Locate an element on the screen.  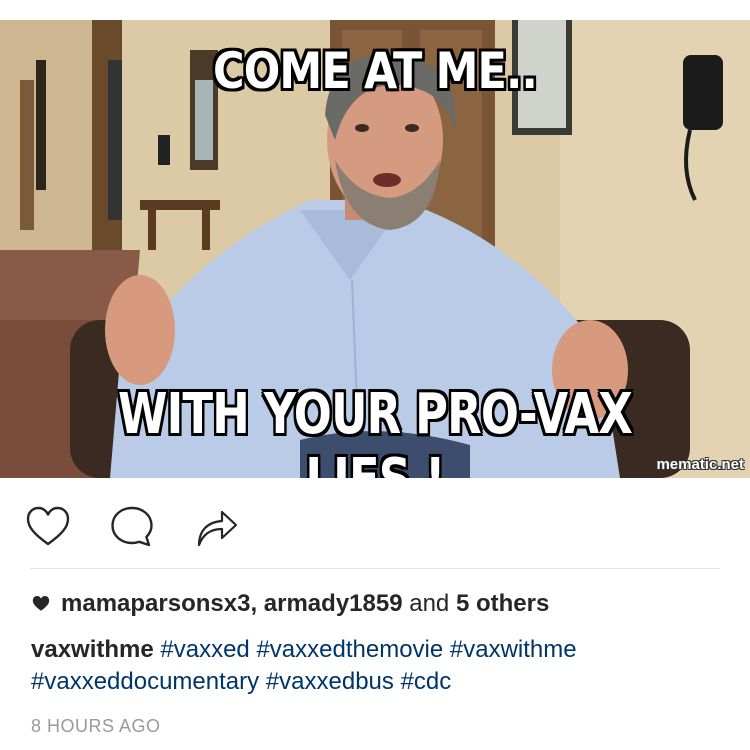
speech-bubble-icon is located at coordinates (132, 526).